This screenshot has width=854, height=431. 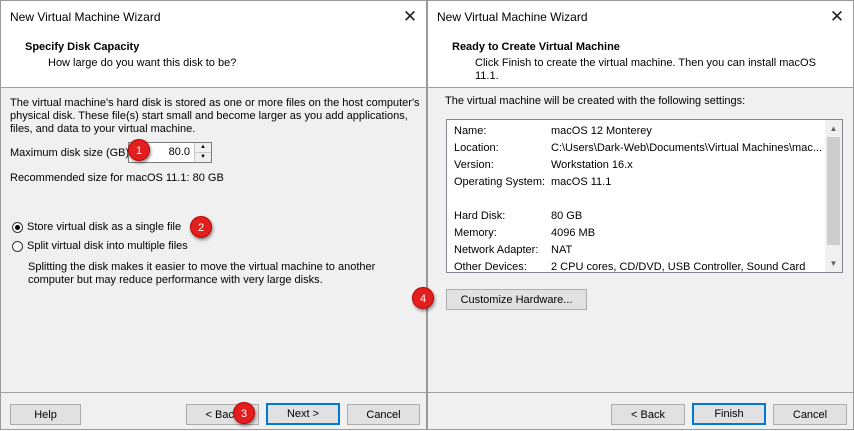 I want to click on disk-size-input: 80.0, so click(x=179, y=152).